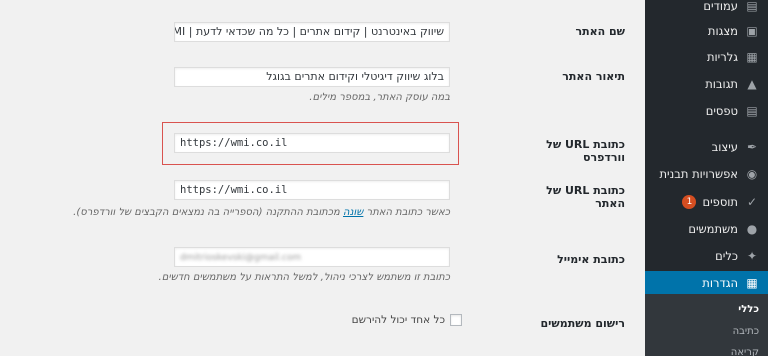 Image resolution: width=768 pixels, height=356 pixels. Describe the element at coordinates (752, 174) in the screenshot. I see `theme-options-icon: ◉` at that location.